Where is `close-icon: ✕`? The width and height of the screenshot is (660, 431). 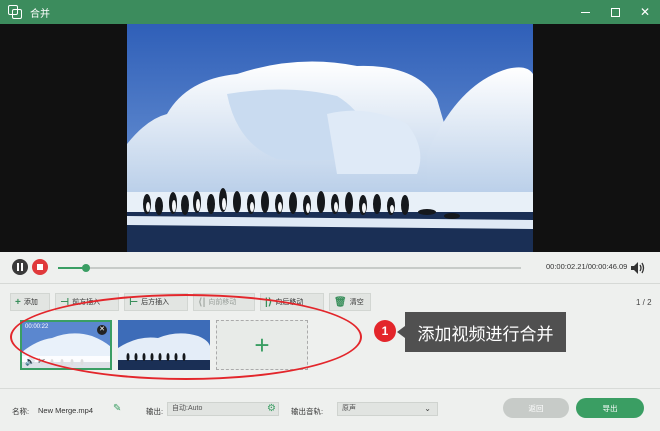
close-icon: ✕ is located at coordinates (645, 12).